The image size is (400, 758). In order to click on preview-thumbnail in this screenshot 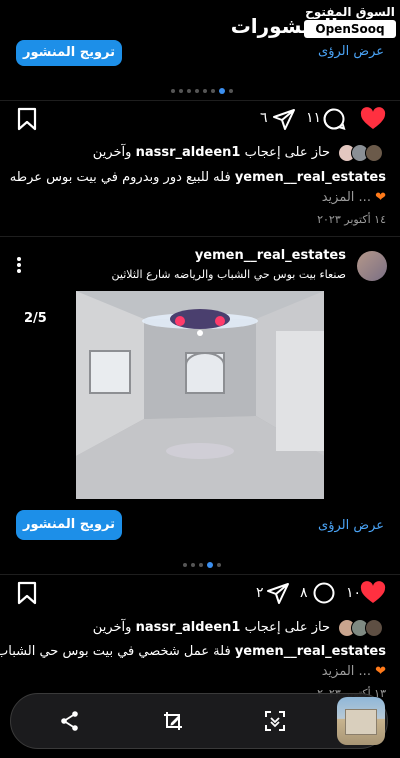, I will do `click(361, 721)`.